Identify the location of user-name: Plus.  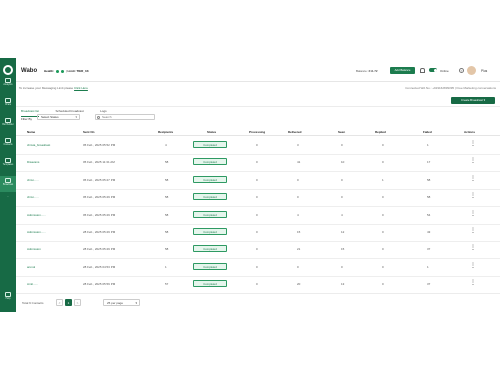
(484, 71).